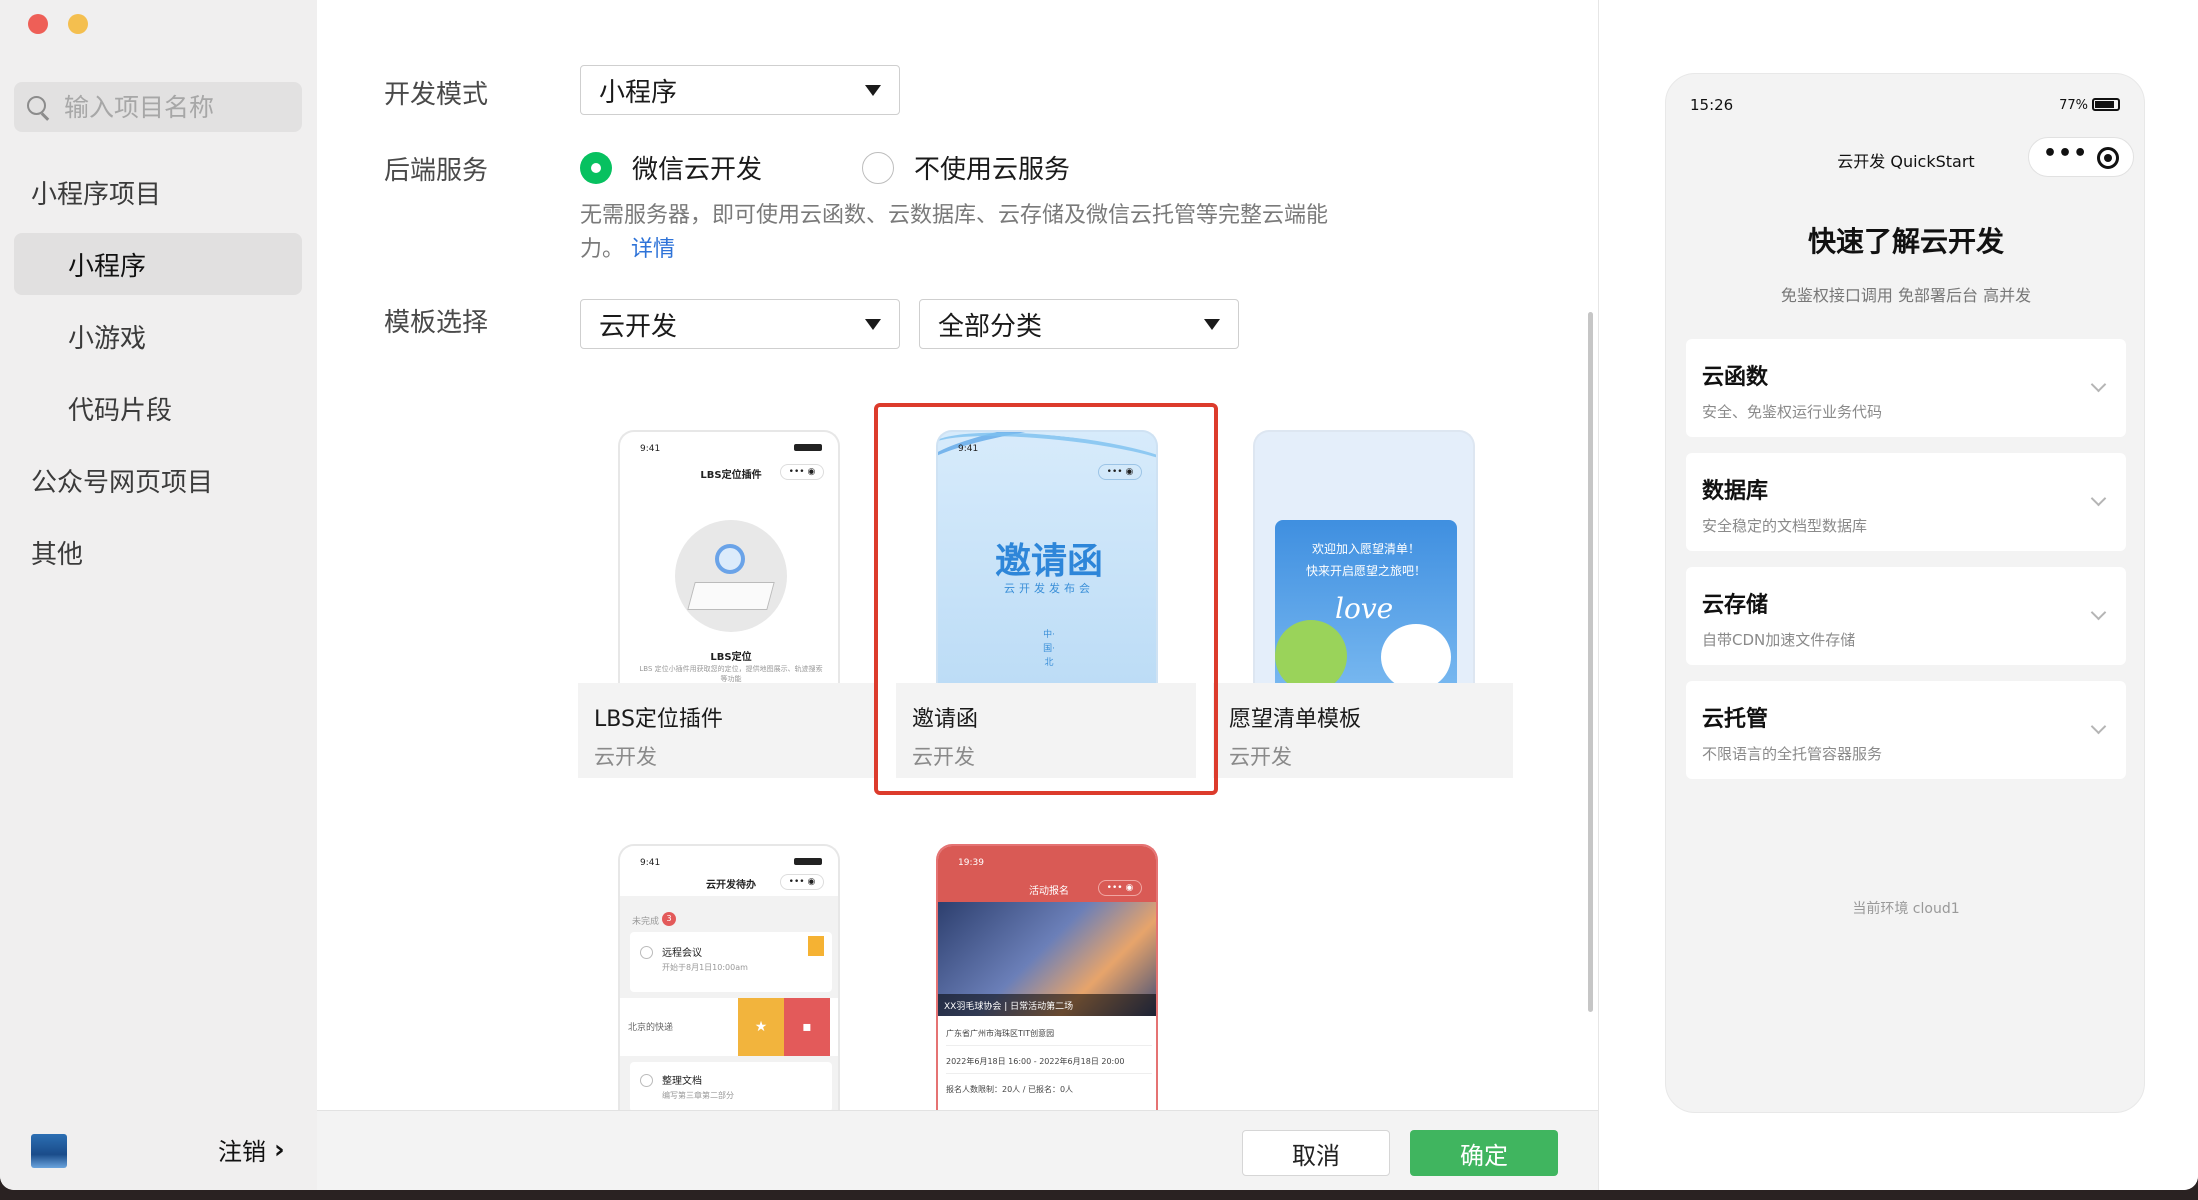 Image resolution: width=2198 pixels, height=1200 pixels. I want to click on preview-item-storage: 云存储 自带CDN加速文件存储, so click(1906, 616).